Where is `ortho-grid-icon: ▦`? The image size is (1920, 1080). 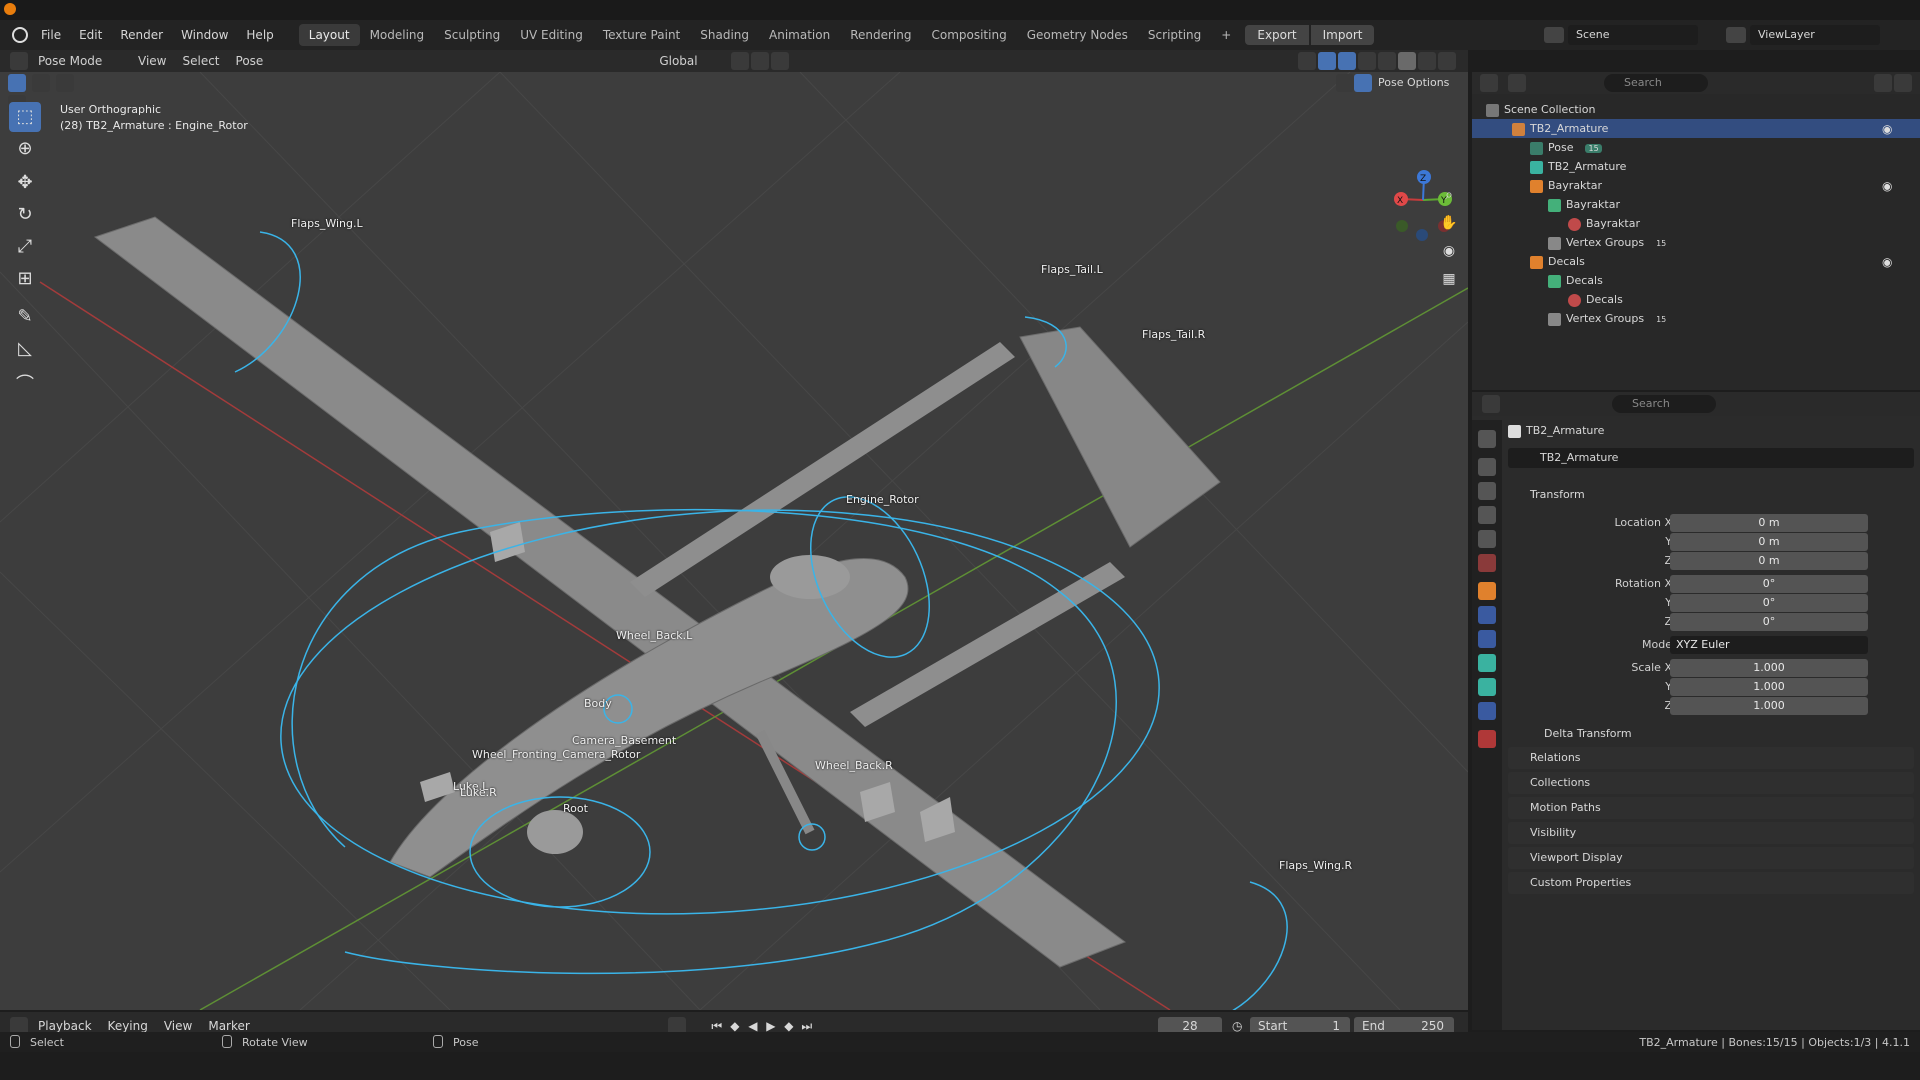 ortho-grid-icon: ▦ is located at coordinates (1449, 279).